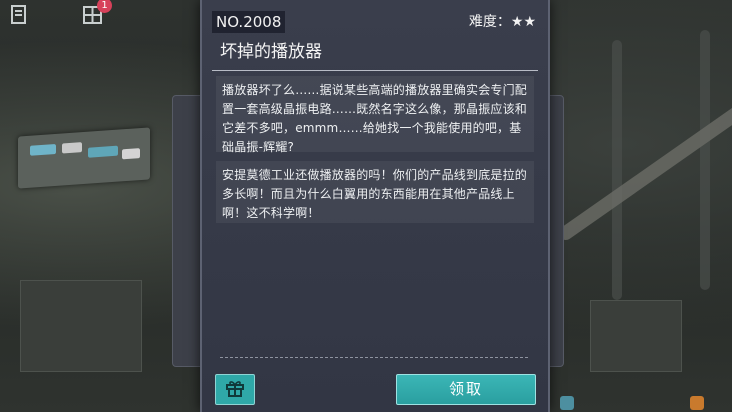  Describe the element at coordinates (84, 158) in the screenshot. I see `background-shelf` at that location.